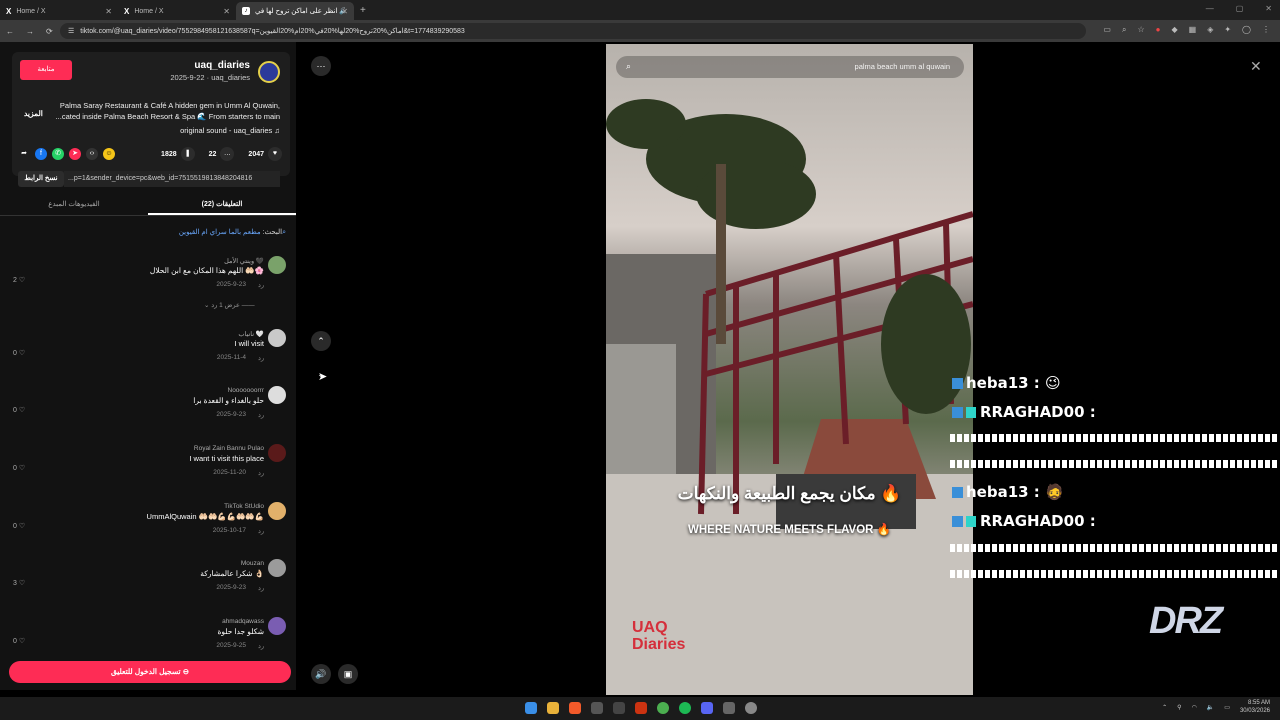 Image resolution: width=1280 pixels, height=720 pixels. Describe the element at coordinates (243, 621) in the screenshot. I see `commenter-name: ahmadqawass` at that location.